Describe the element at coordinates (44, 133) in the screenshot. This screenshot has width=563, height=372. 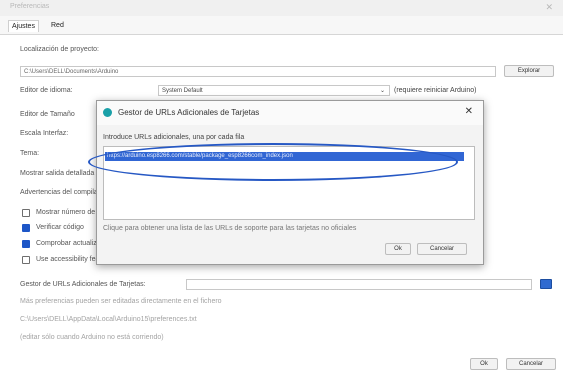
I see `scale-label: Escala Interfaz:` at that location.